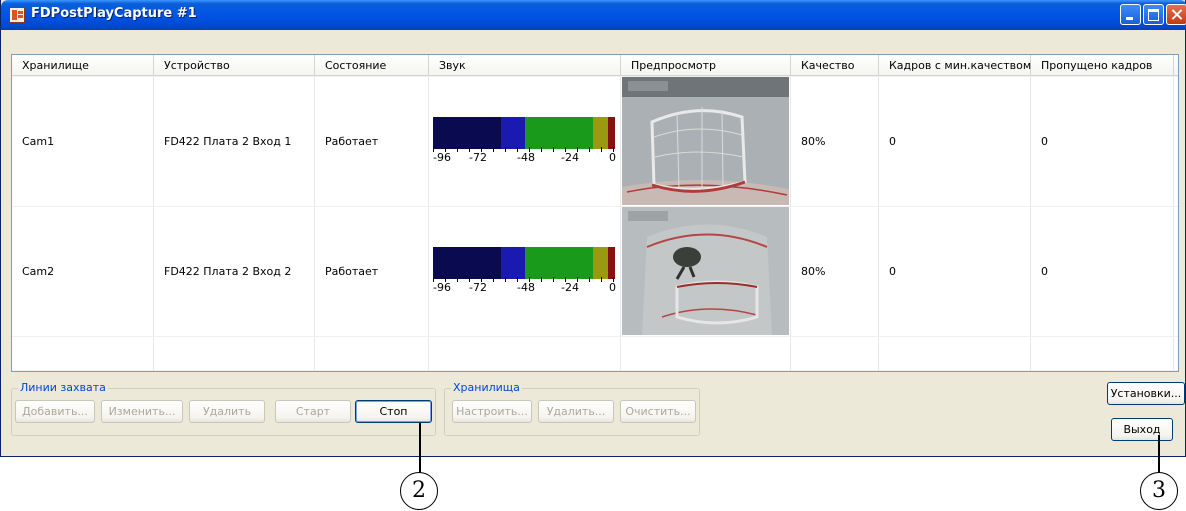 The height and width of the screenshot is (511, 1186). I want to click on column-header-device: Устройство, so click(234, 65).